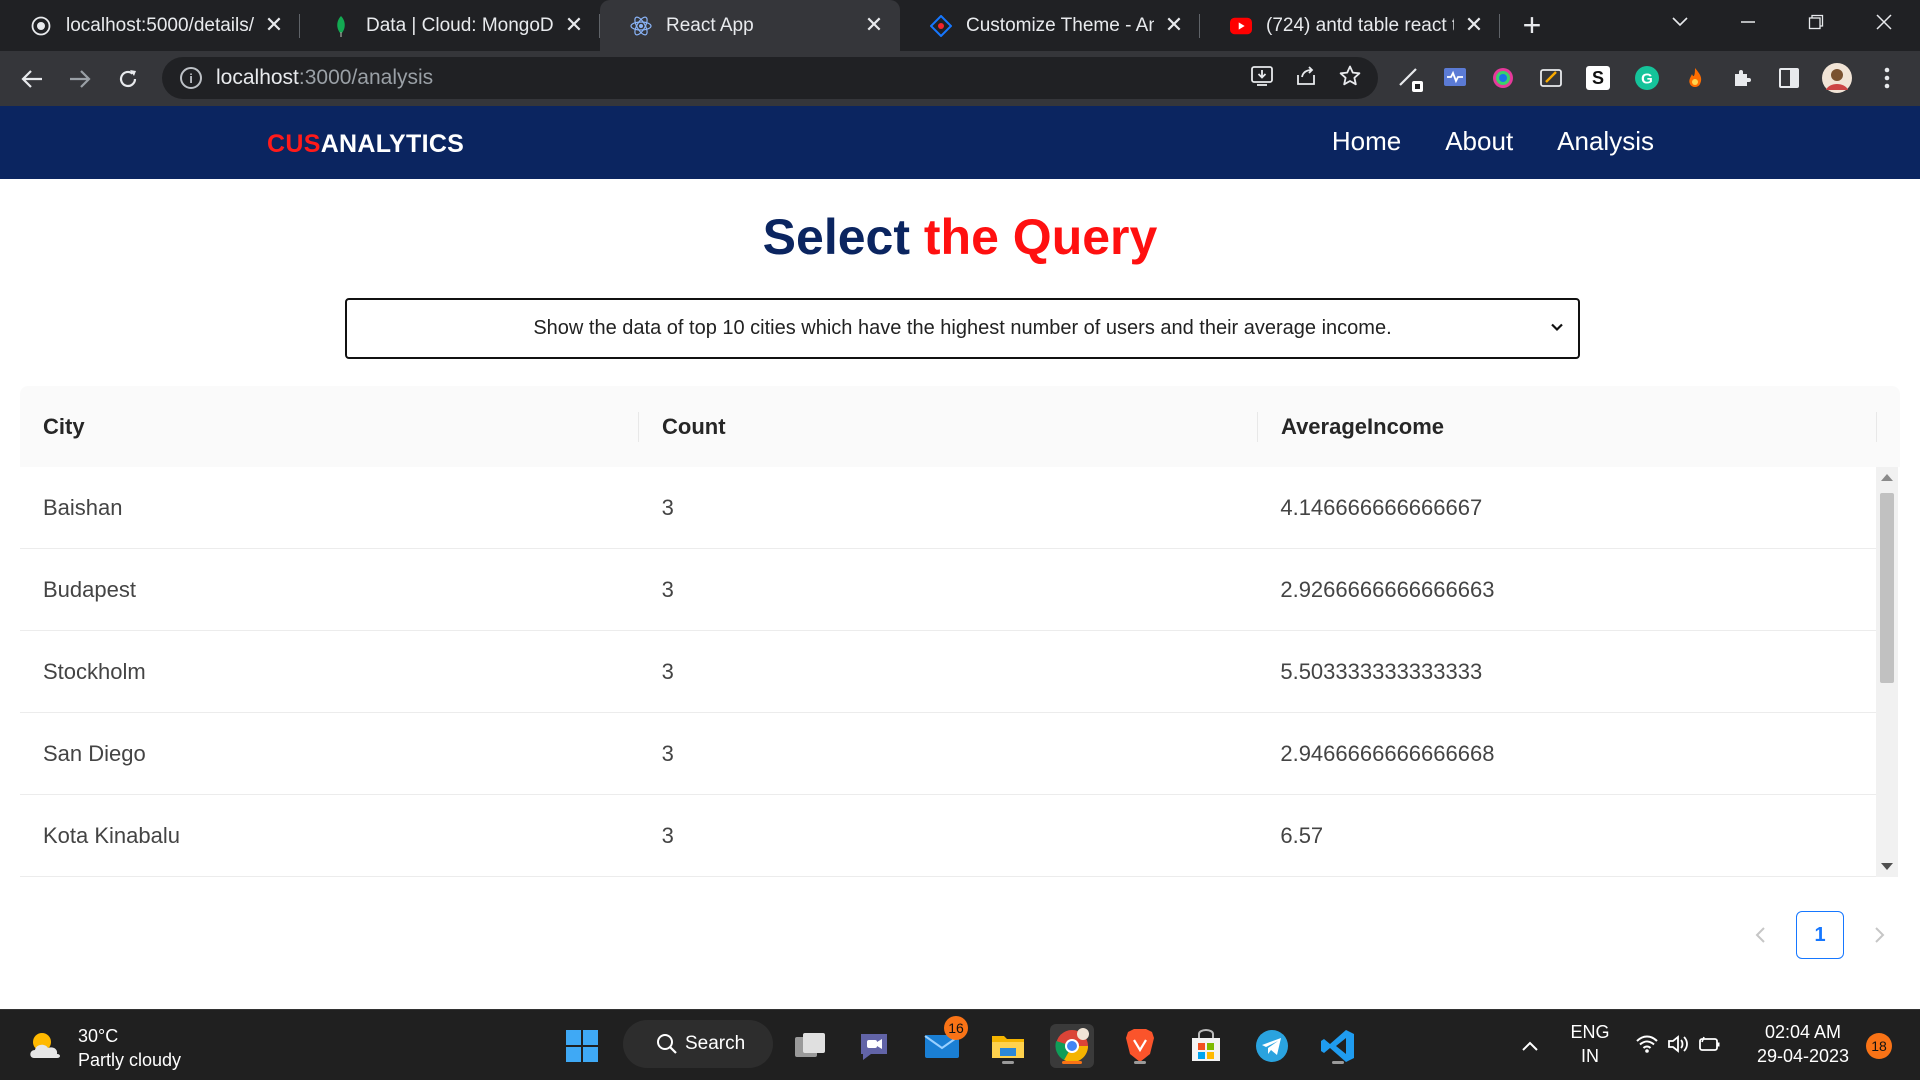  I want to click on browser-toolbar: i localhost :3000/analysis S G, so click(960, 78).